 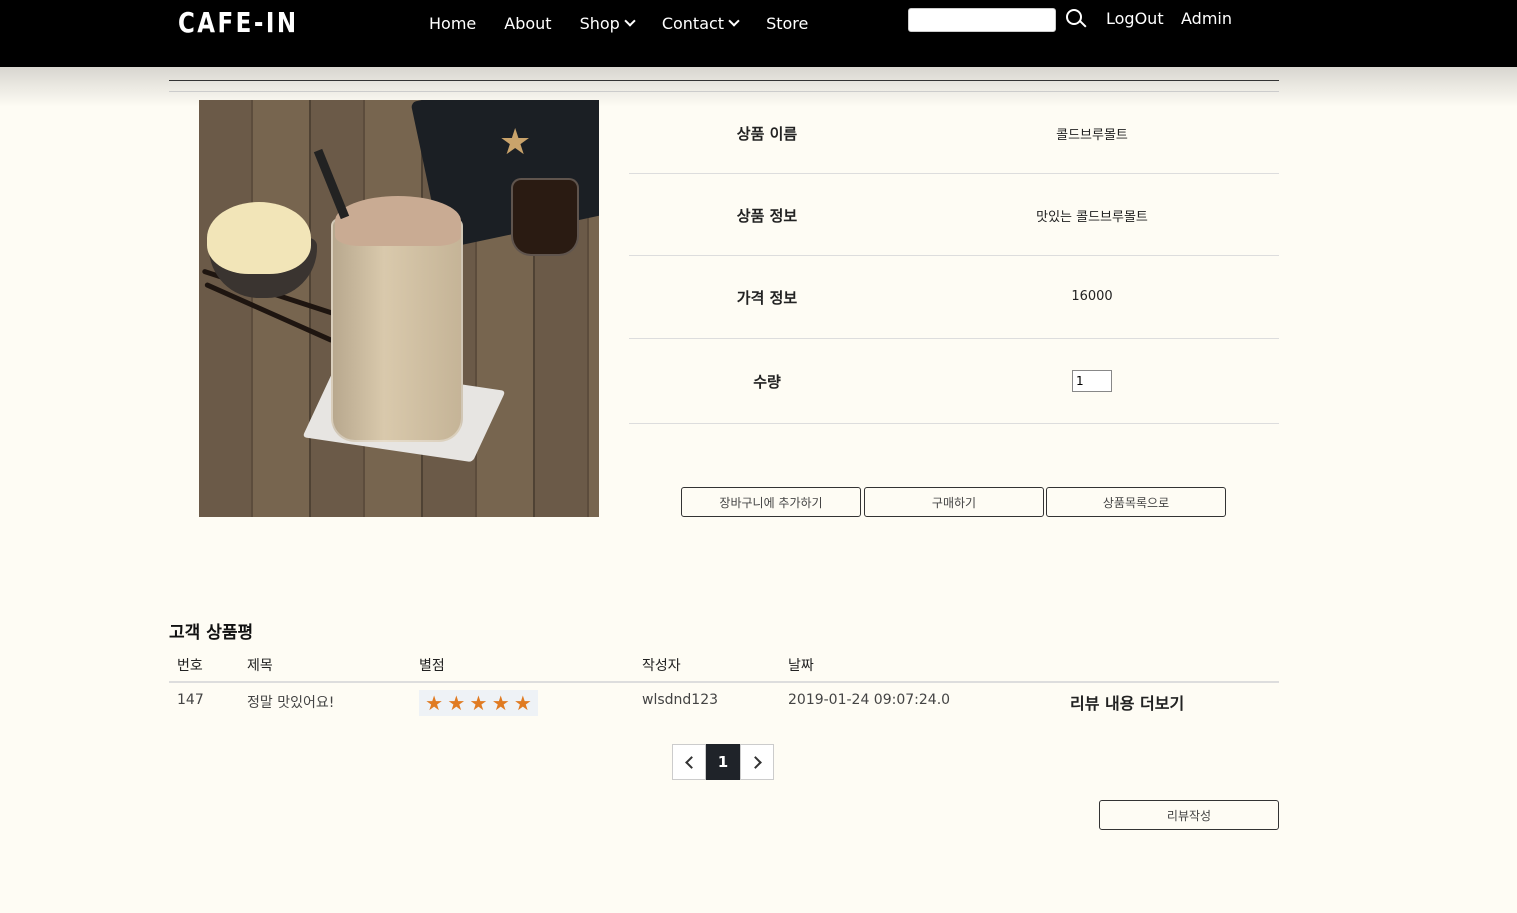 I want to click on nav-store-label: Store, so click(x=787, y=23).